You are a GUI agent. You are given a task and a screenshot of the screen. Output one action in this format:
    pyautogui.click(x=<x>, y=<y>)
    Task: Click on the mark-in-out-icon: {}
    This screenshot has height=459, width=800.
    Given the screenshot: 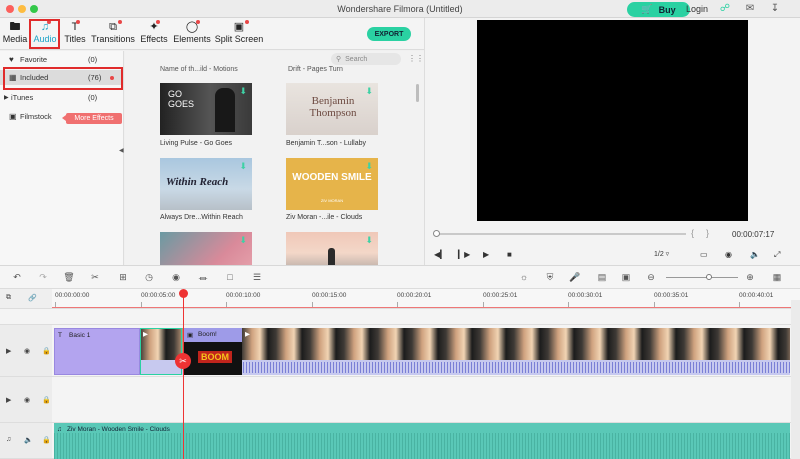 What is the action you would take?
    pyautogui.click(x=706, y=233)
    